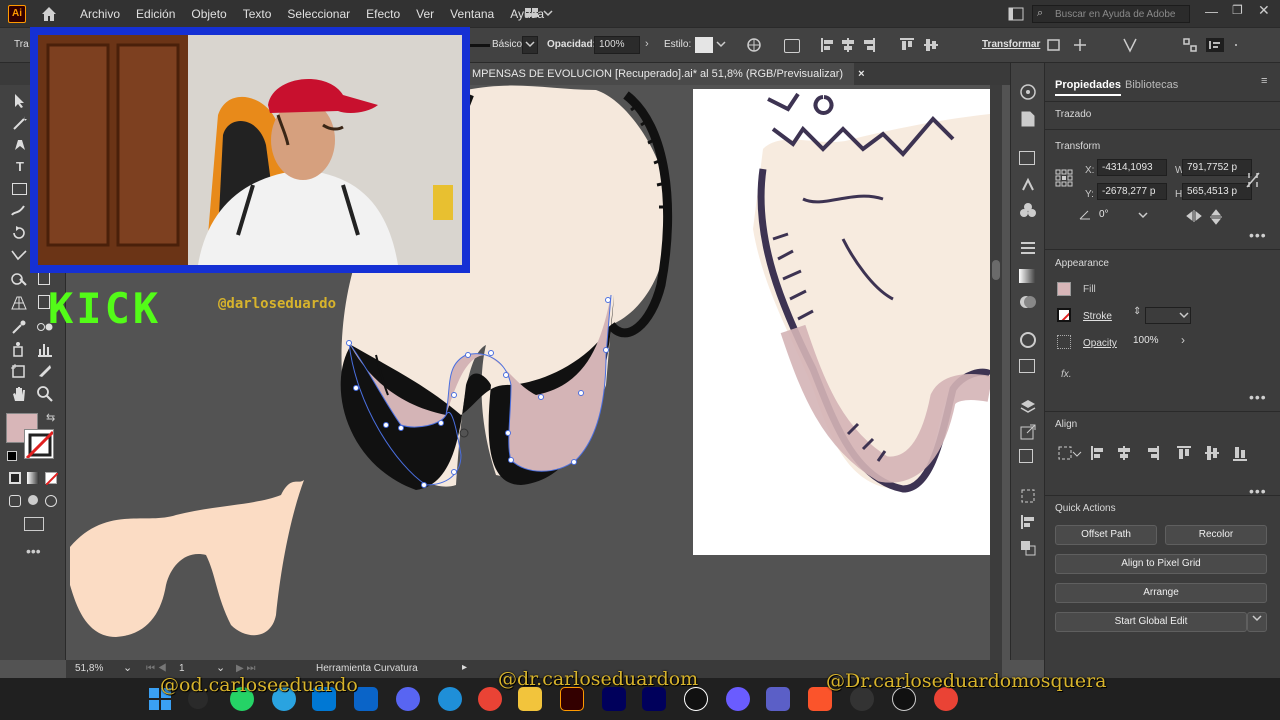  Describe the element at coordinates (19, 189) in the screenshot. I see `rectangle-tool-icon` at that location.